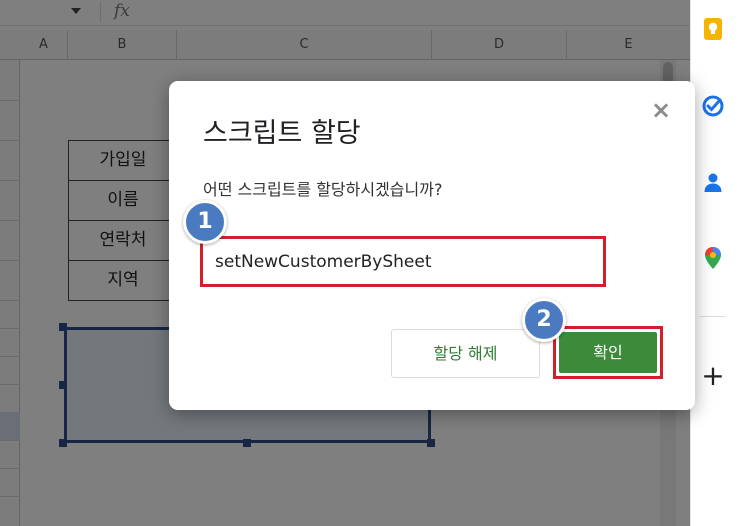 This screenshot has height=526, width=738. What do you see at coordinates (661, 110) in the screenshot?
I see `close-icon: ×` at bounding box center [661, 110].